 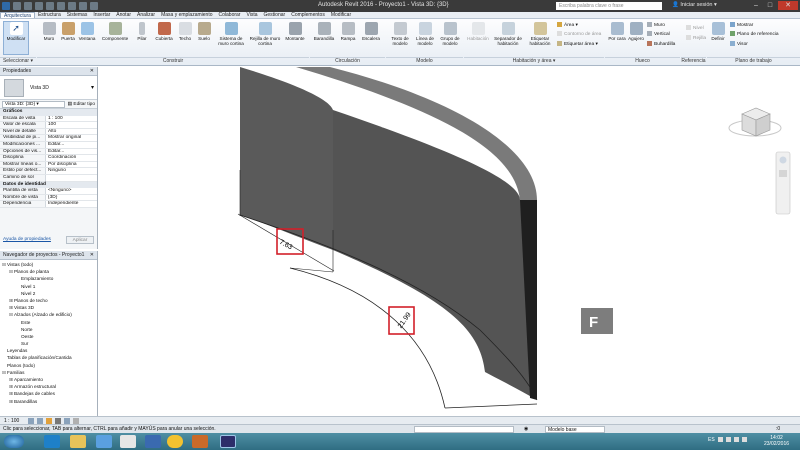 I want to click on type-selector: Vista 3D ▾, so click(x=48, y=88).